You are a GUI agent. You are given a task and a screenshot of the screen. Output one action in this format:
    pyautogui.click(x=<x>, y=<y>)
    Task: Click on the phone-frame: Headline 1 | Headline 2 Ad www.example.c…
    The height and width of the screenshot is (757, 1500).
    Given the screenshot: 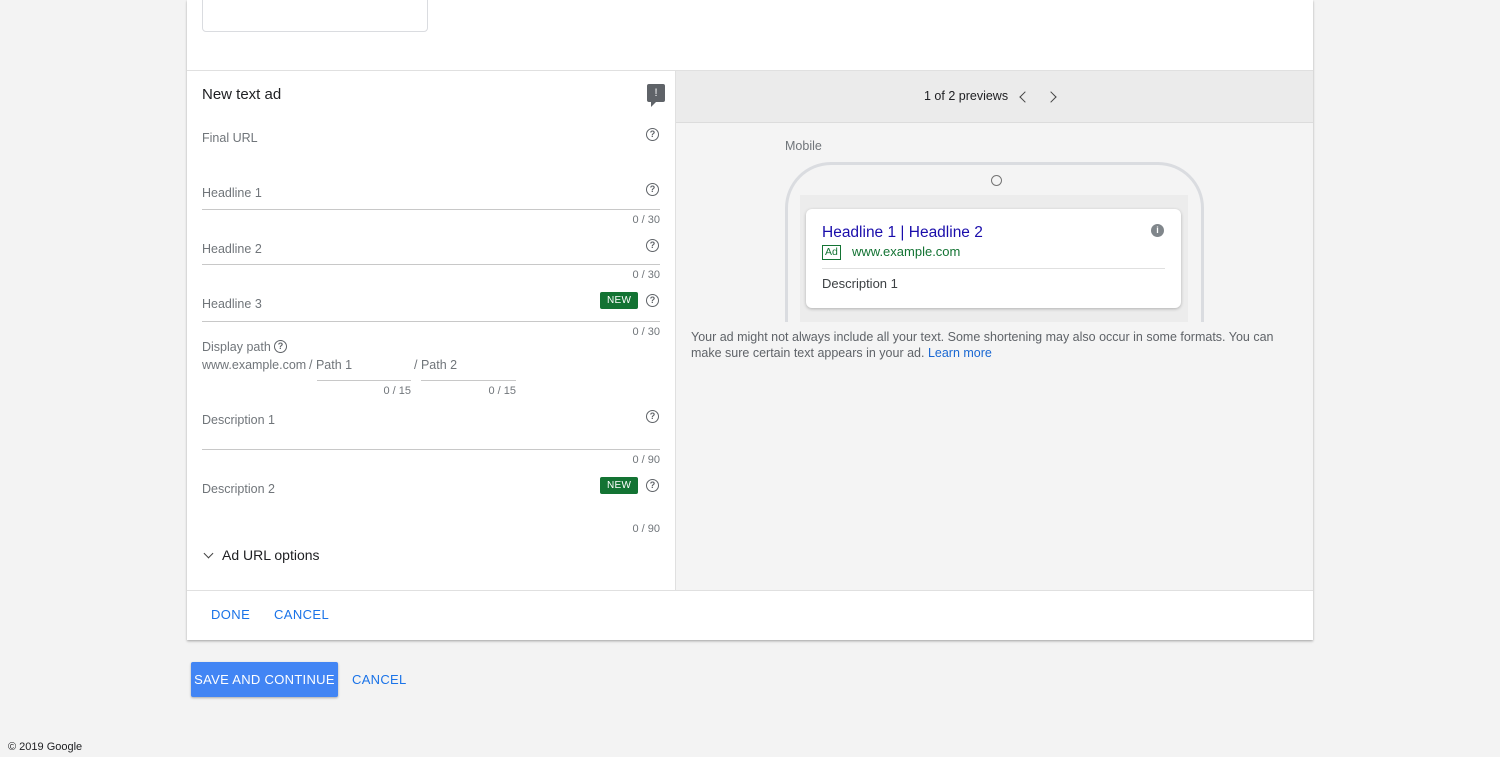 What is the action you would take?
    pyautogui.click(x=994, y=242)
    